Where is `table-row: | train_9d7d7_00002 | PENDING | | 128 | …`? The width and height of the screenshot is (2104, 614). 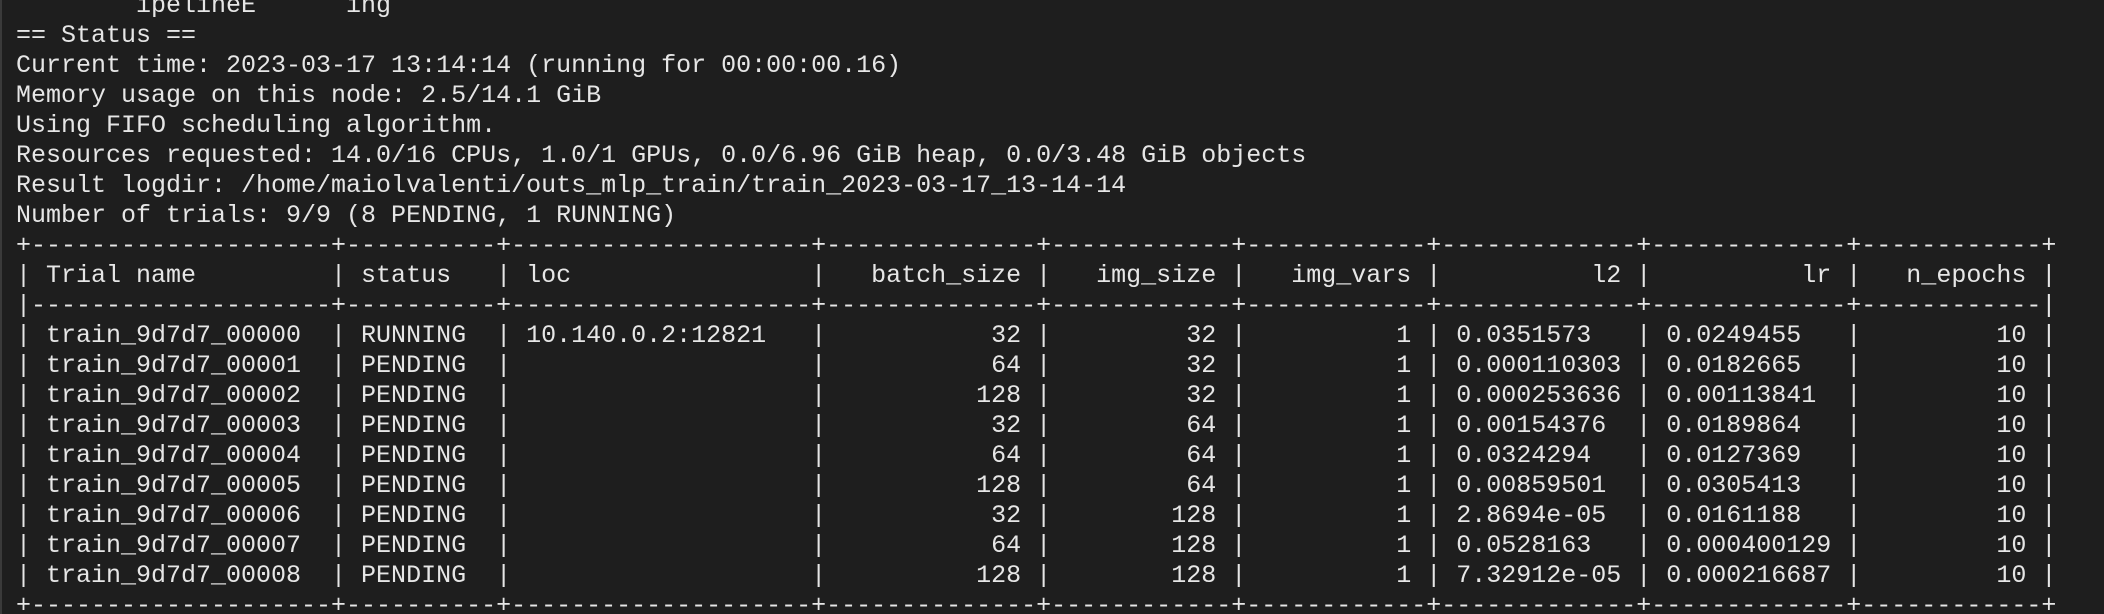
table-row: | train_9d7d7_00002 | PENDING | | 128 | … is located at coordinates (1036, 395).